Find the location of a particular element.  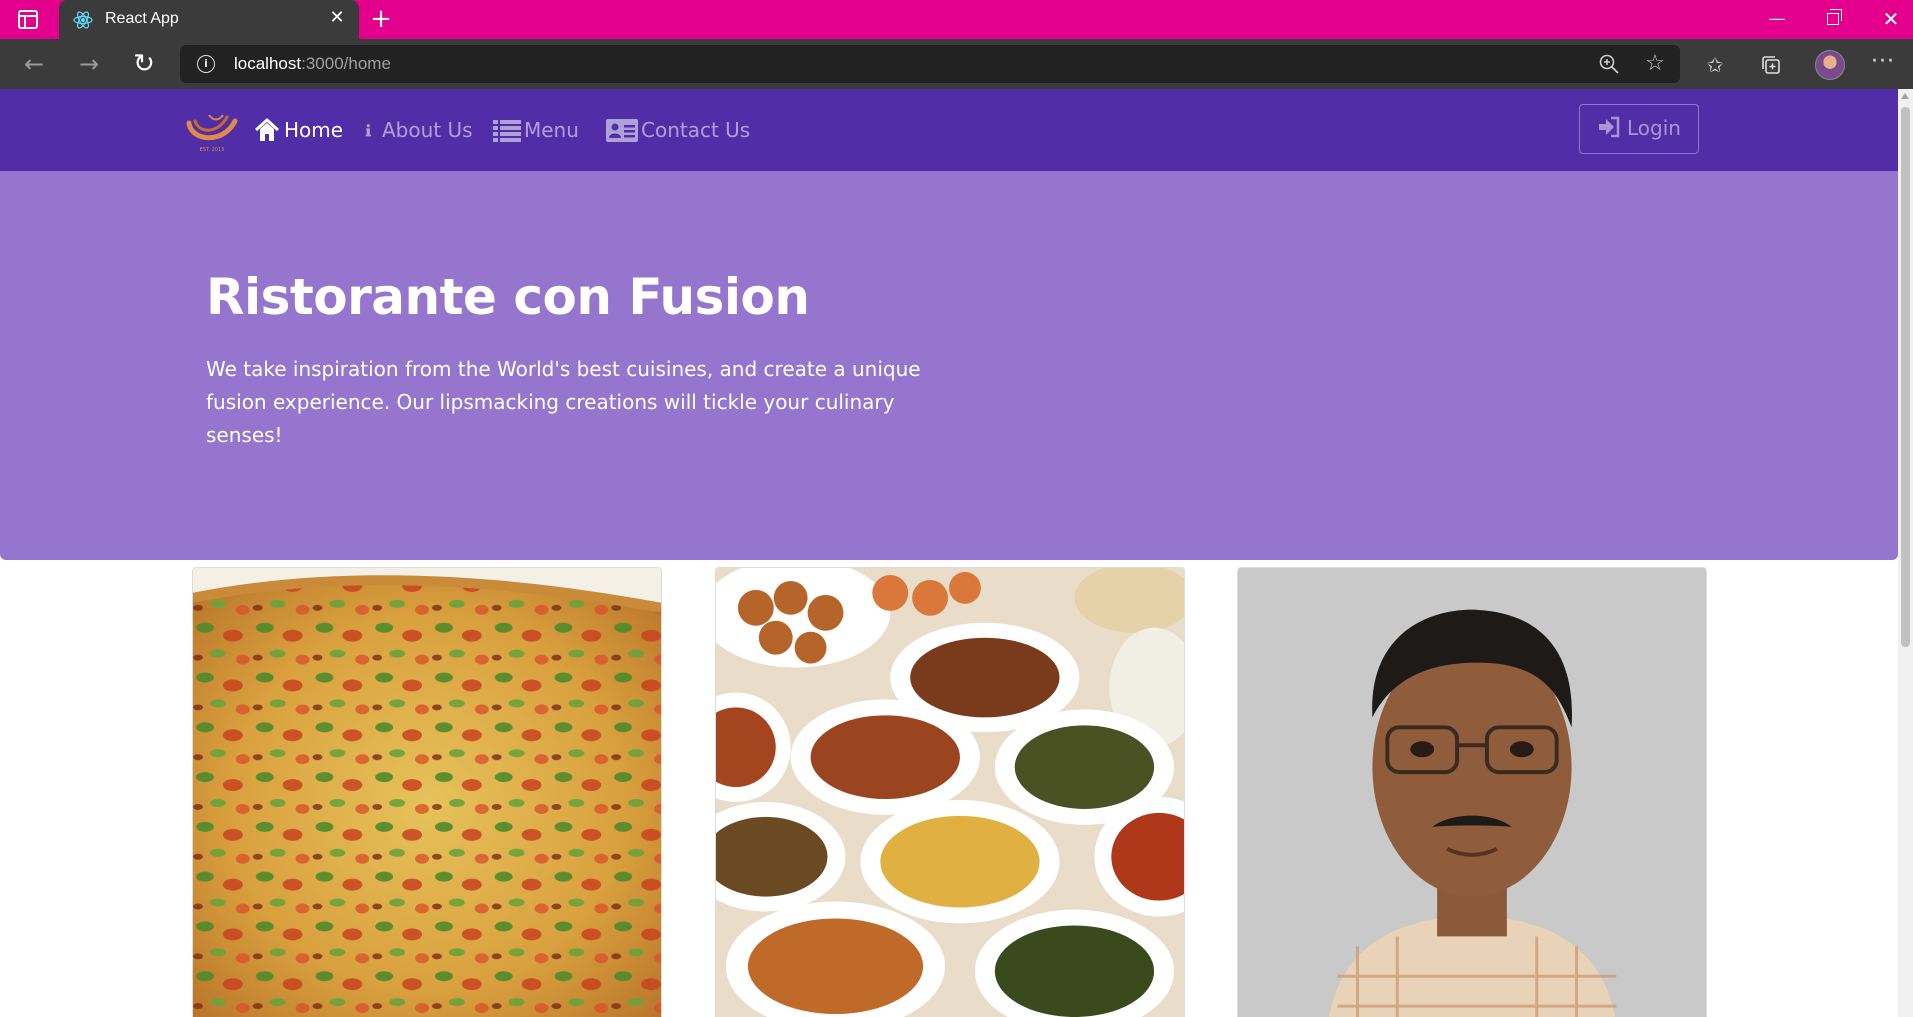

scroll-up-icon is located at coordinates (1905, 96).